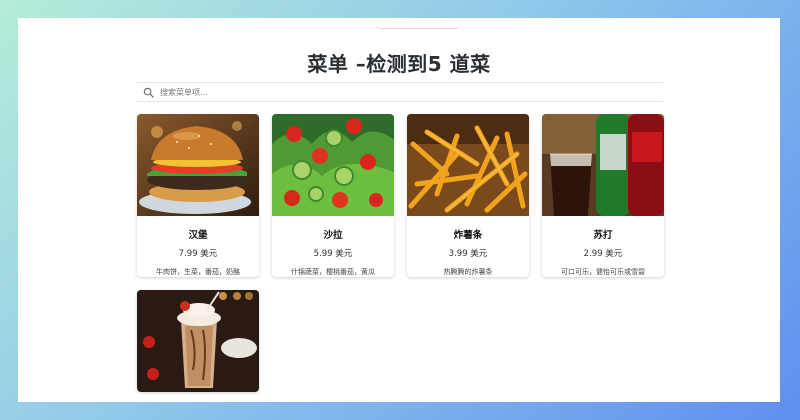  Describe the element at coordinates (198, 272) in the screenshot. I see `item-description: 牛肉饼，生菜，番茄，奶酪` at that location.